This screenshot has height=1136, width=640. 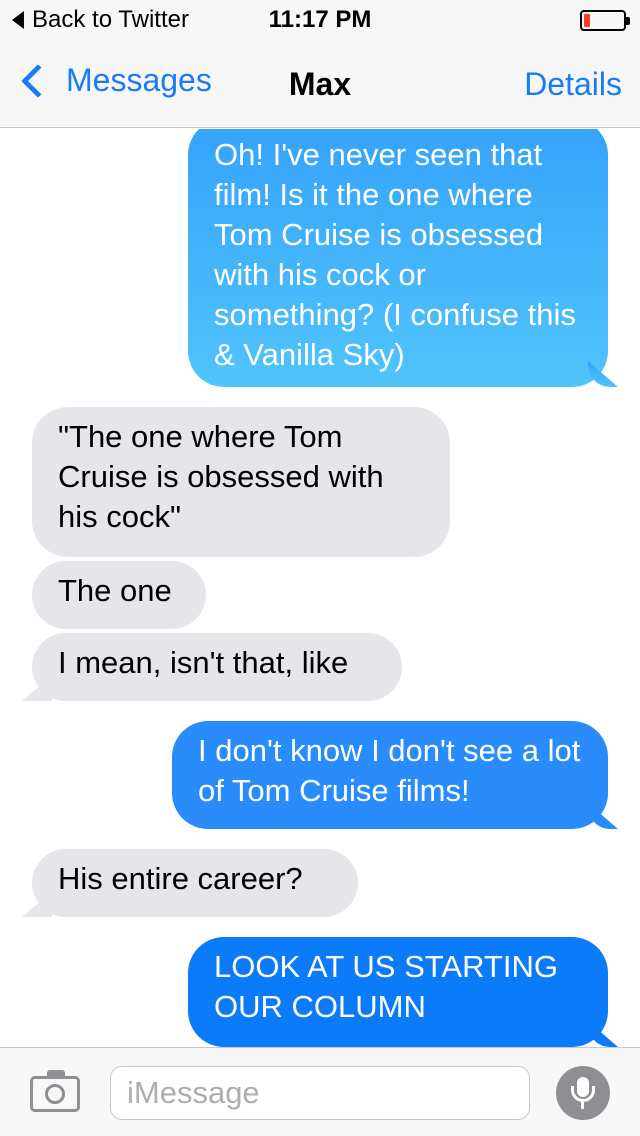 What do you see at coordinates (587, 20) in the screenshot?
I see `battery-level-fill` at bounding box center [587, 20].